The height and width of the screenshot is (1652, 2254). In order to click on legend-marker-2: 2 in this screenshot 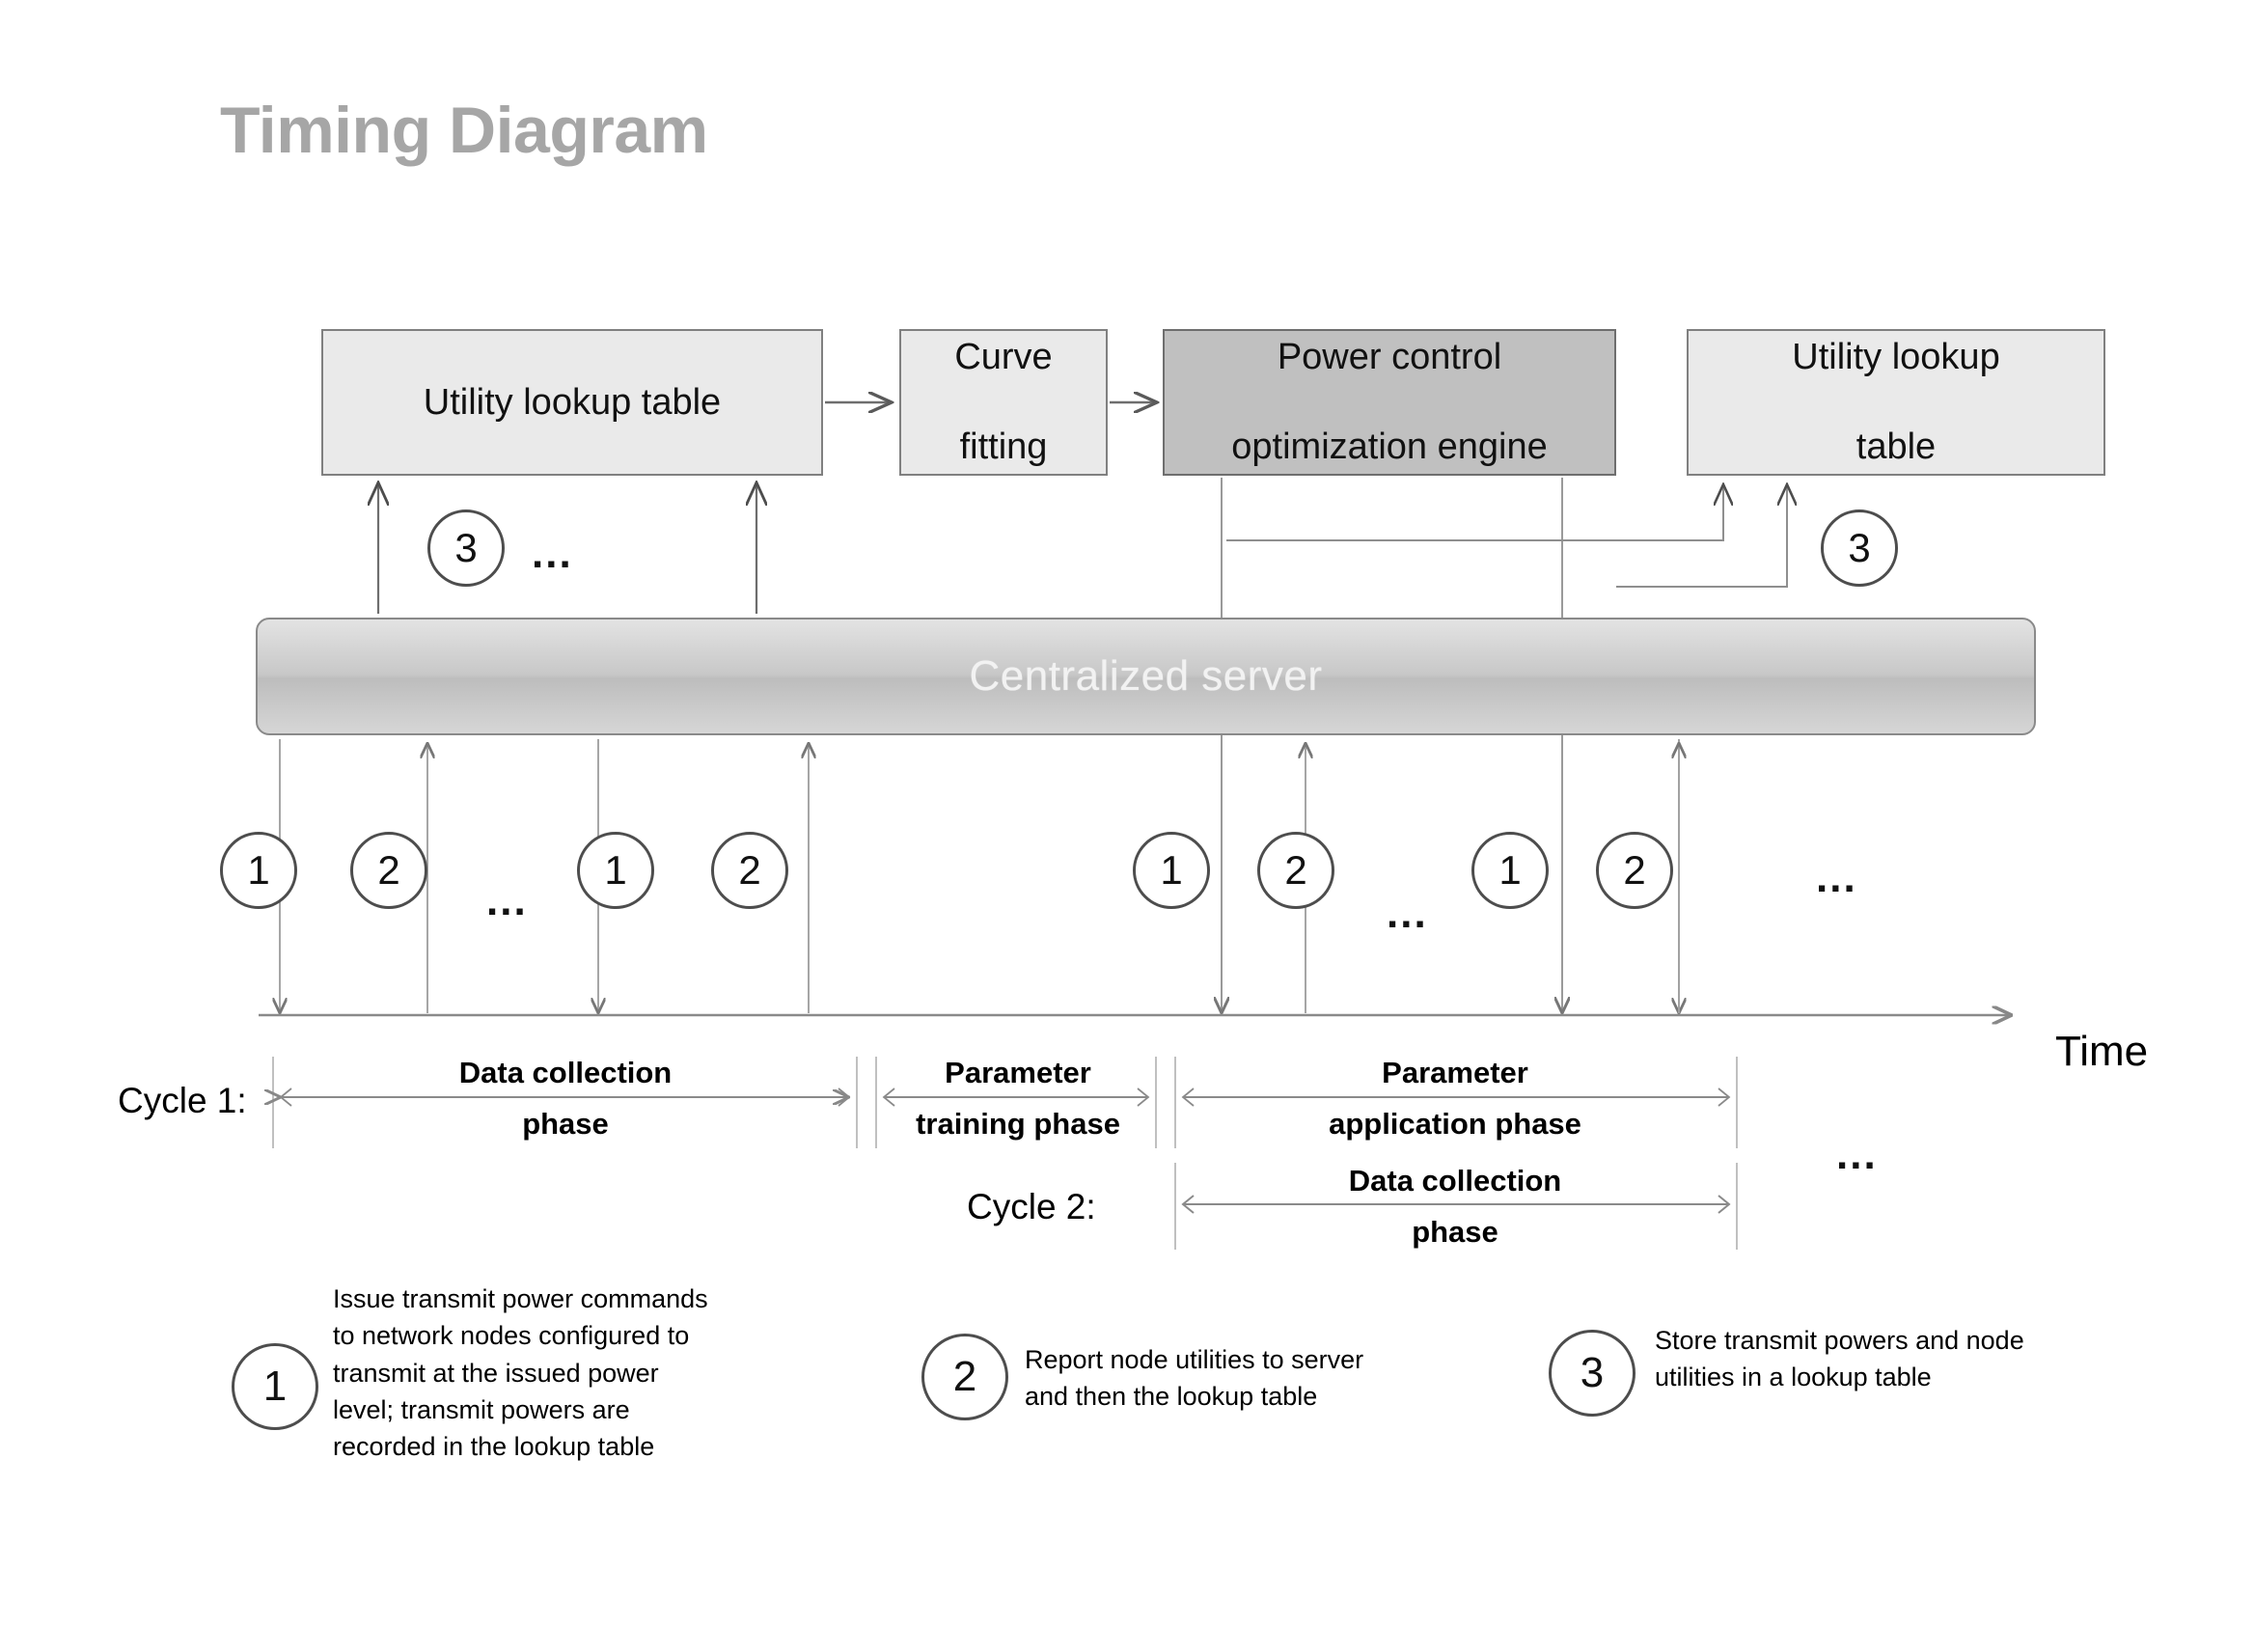, I will do `click(964, 1377)`.